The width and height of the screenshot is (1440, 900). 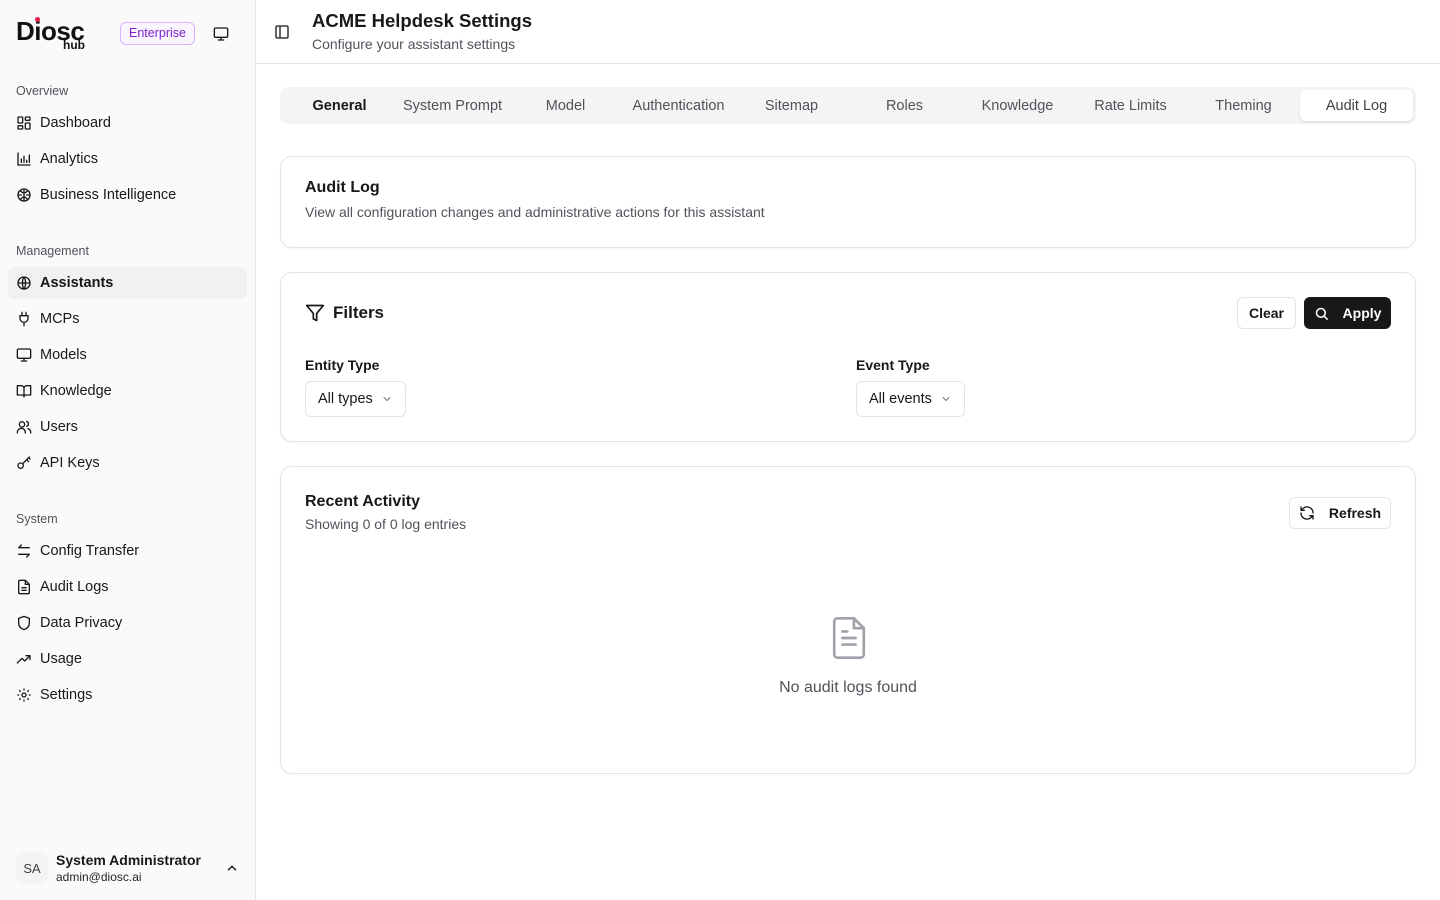 What do you see at coordinates (127, 123) in the screenshot?
I see `sidebar-item-dashboard: Dashboard` at bounding box center [127, 123].